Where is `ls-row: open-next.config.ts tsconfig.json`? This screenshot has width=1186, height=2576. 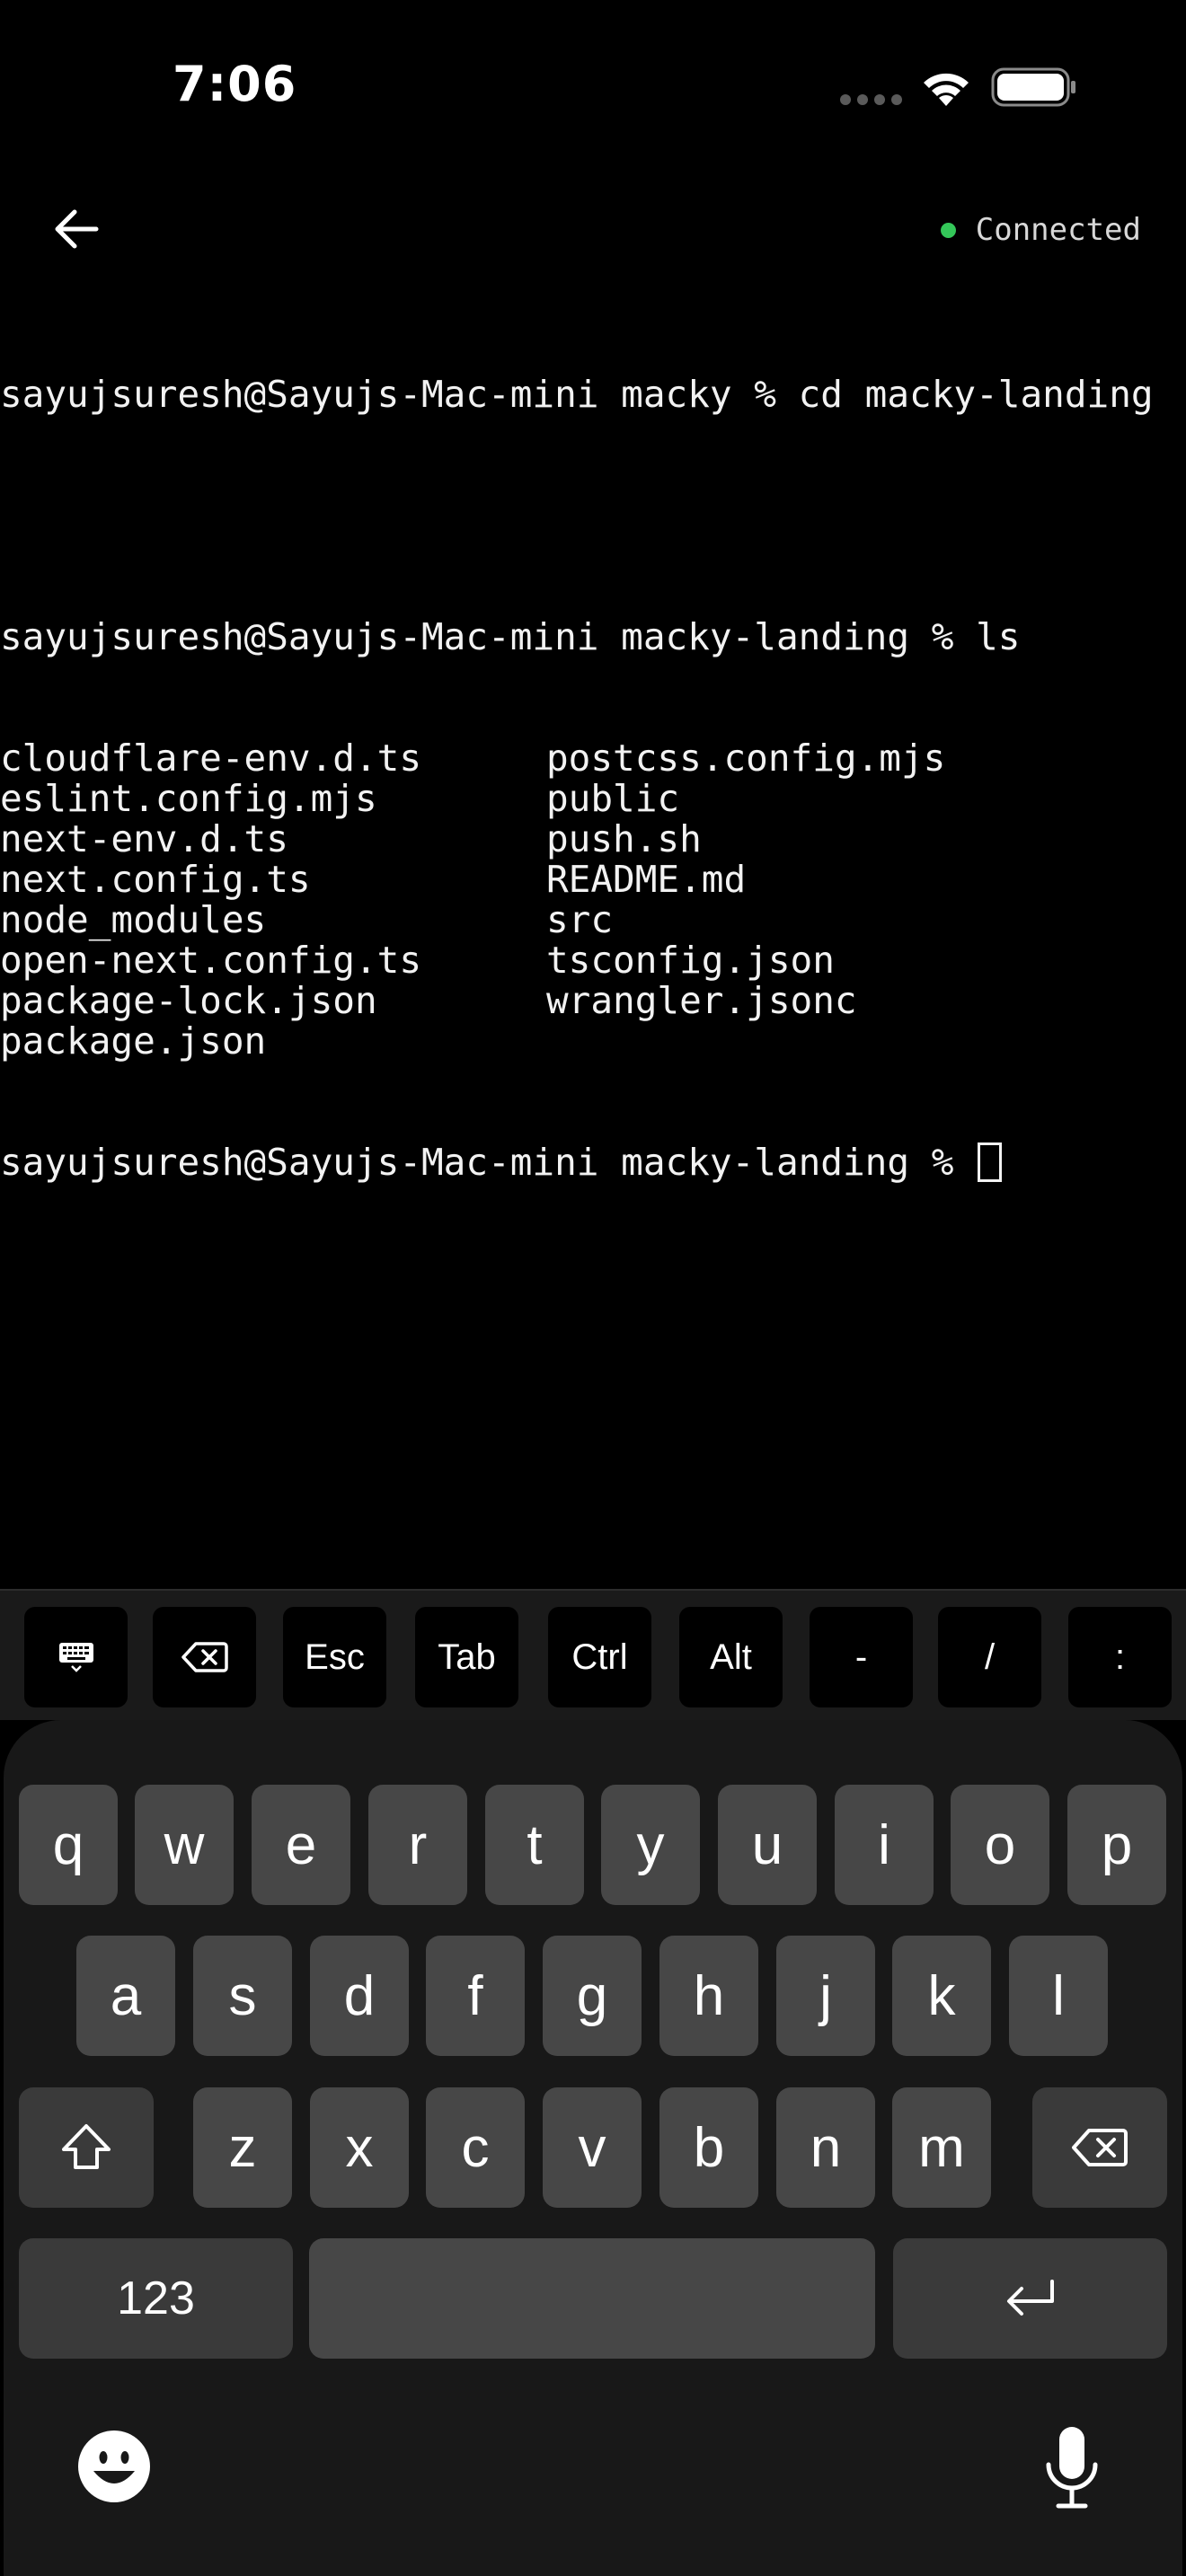 ls-row: open-next.config.ts tsconfig.json is located at coordinates (593, 960).